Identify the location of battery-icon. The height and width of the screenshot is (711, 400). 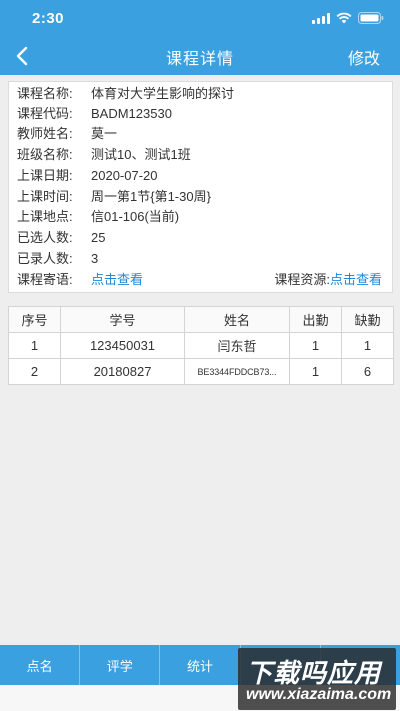
(371, 18).